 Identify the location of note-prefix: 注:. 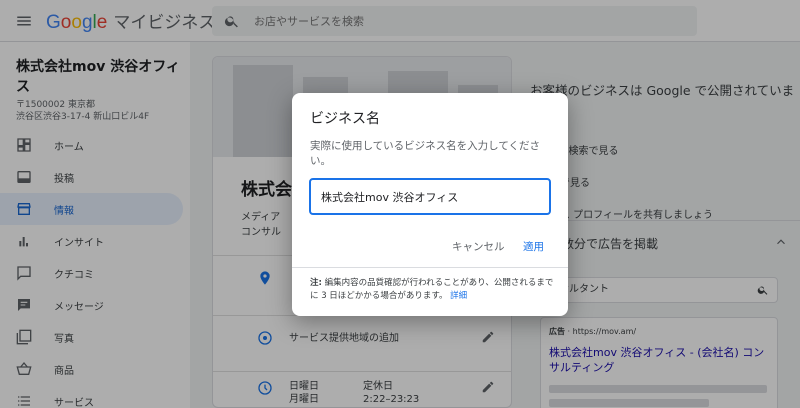
(316, 283).